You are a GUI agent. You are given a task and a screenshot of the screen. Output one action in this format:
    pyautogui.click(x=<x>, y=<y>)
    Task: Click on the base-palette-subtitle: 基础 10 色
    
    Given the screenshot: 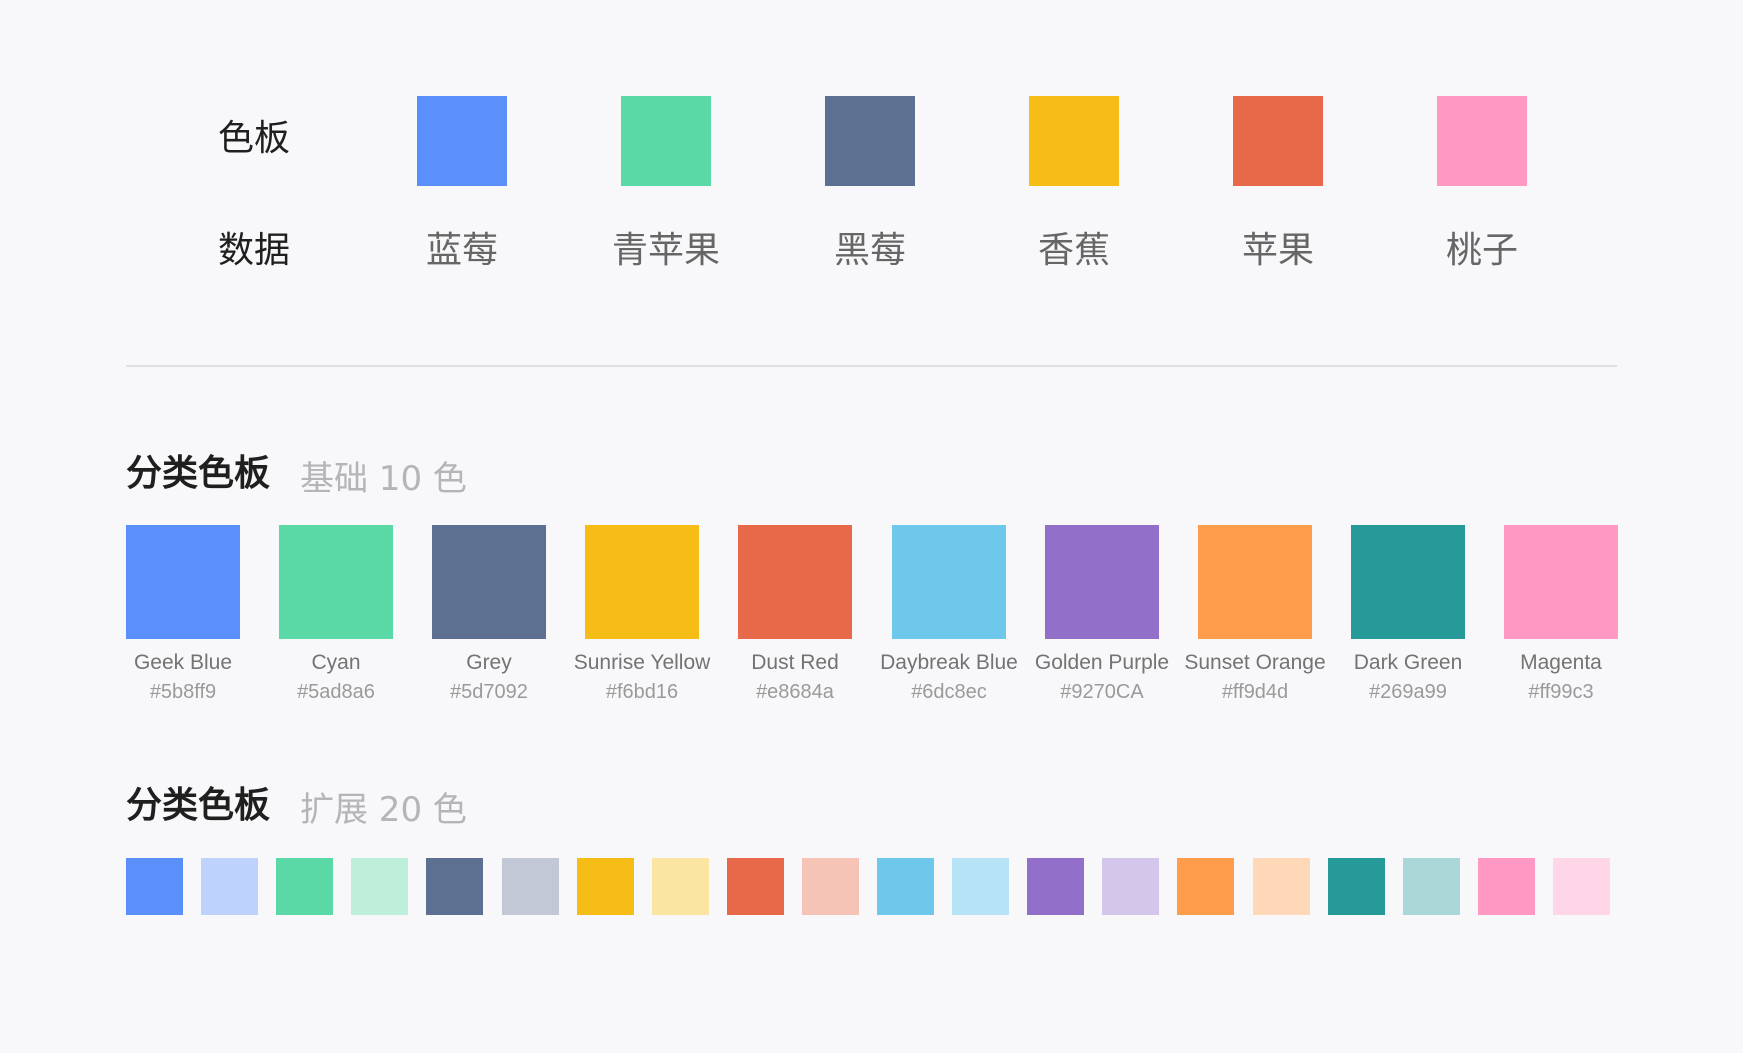 What is the action you would take?
    pyautogui.click(x=383, y=479)
    